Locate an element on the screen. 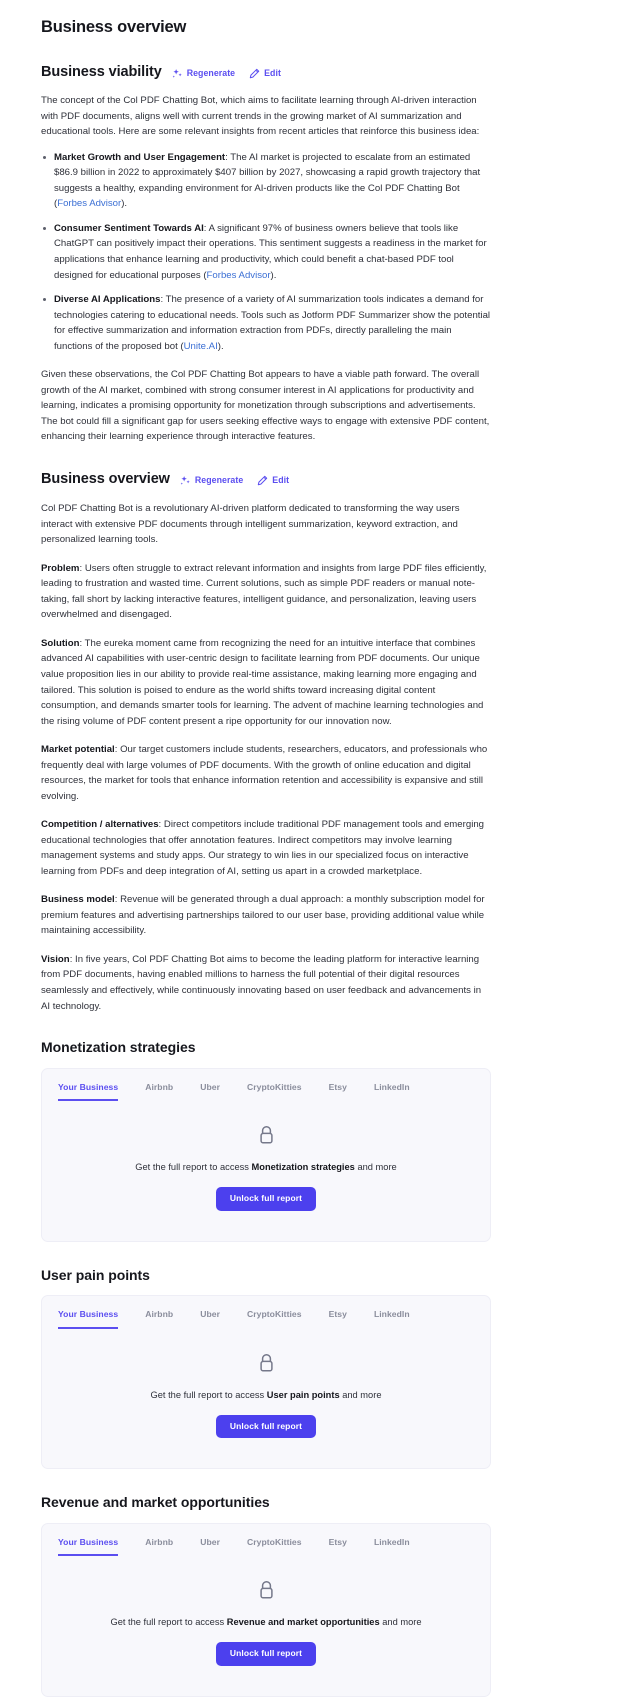  paragraph-label: Business model is located at coordinates (78, 900).